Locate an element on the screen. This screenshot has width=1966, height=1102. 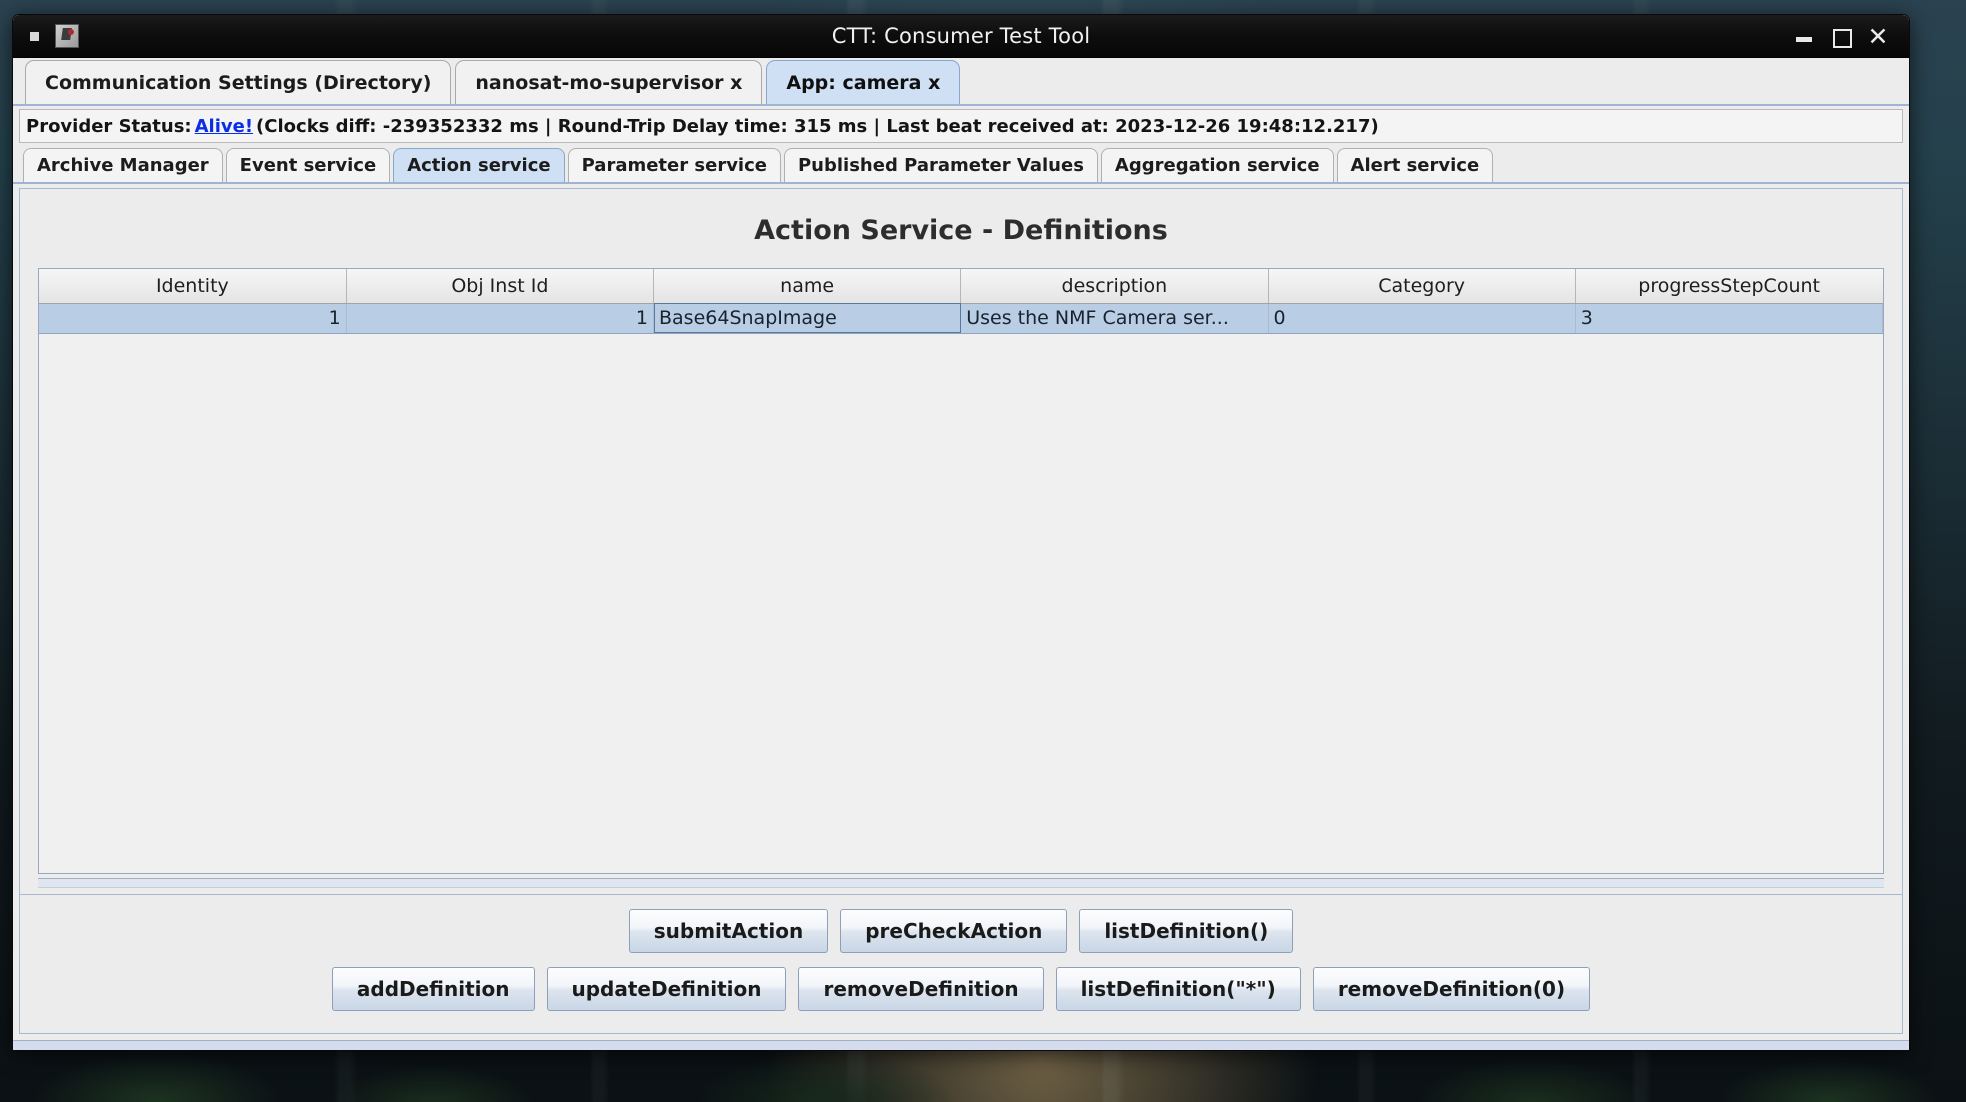
column-header-name: name is located at coordinates (807, 286).